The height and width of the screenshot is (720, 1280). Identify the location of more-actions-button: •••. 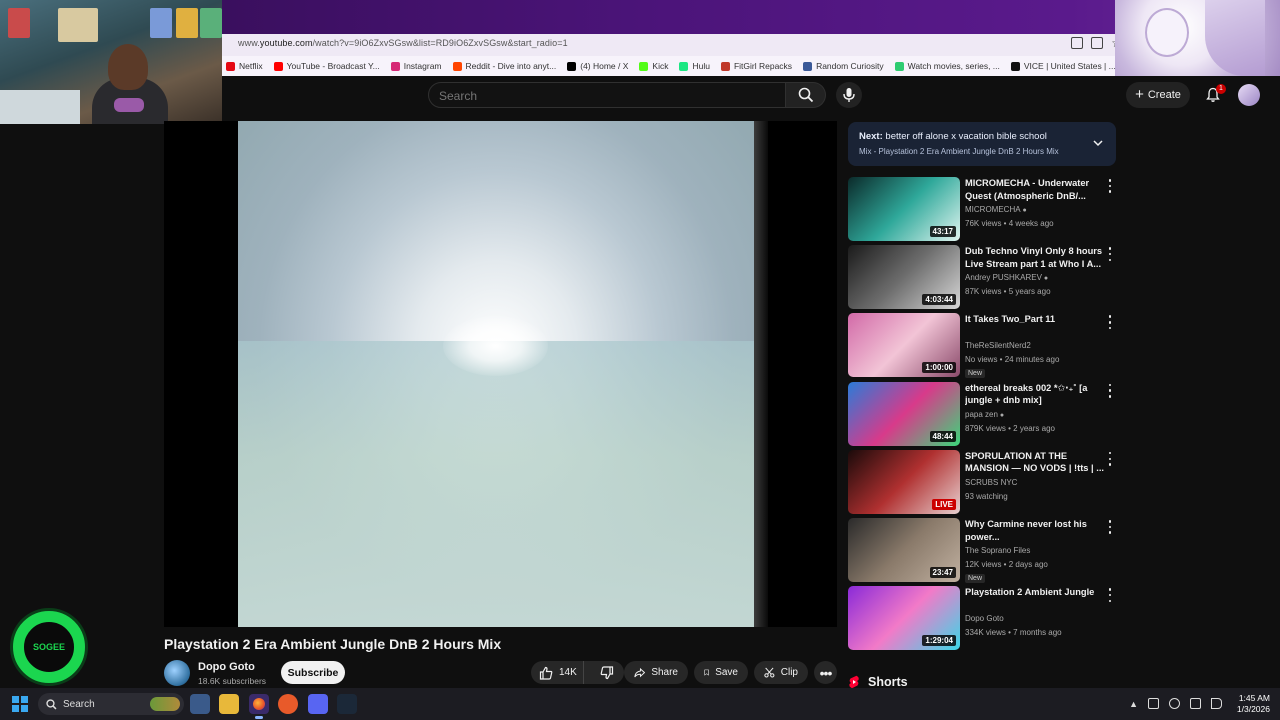
(825, 672).